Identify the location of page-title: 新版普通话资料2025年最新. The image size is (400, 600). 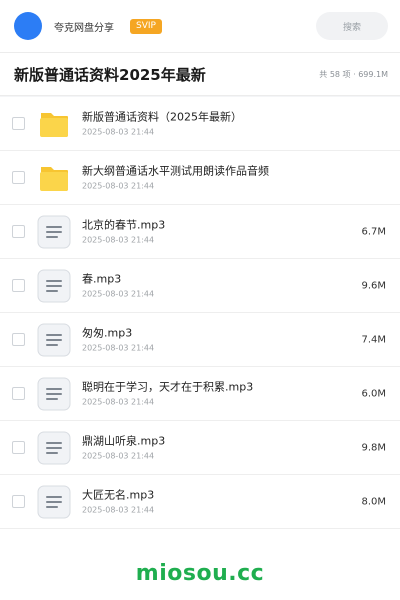
(110, 74).